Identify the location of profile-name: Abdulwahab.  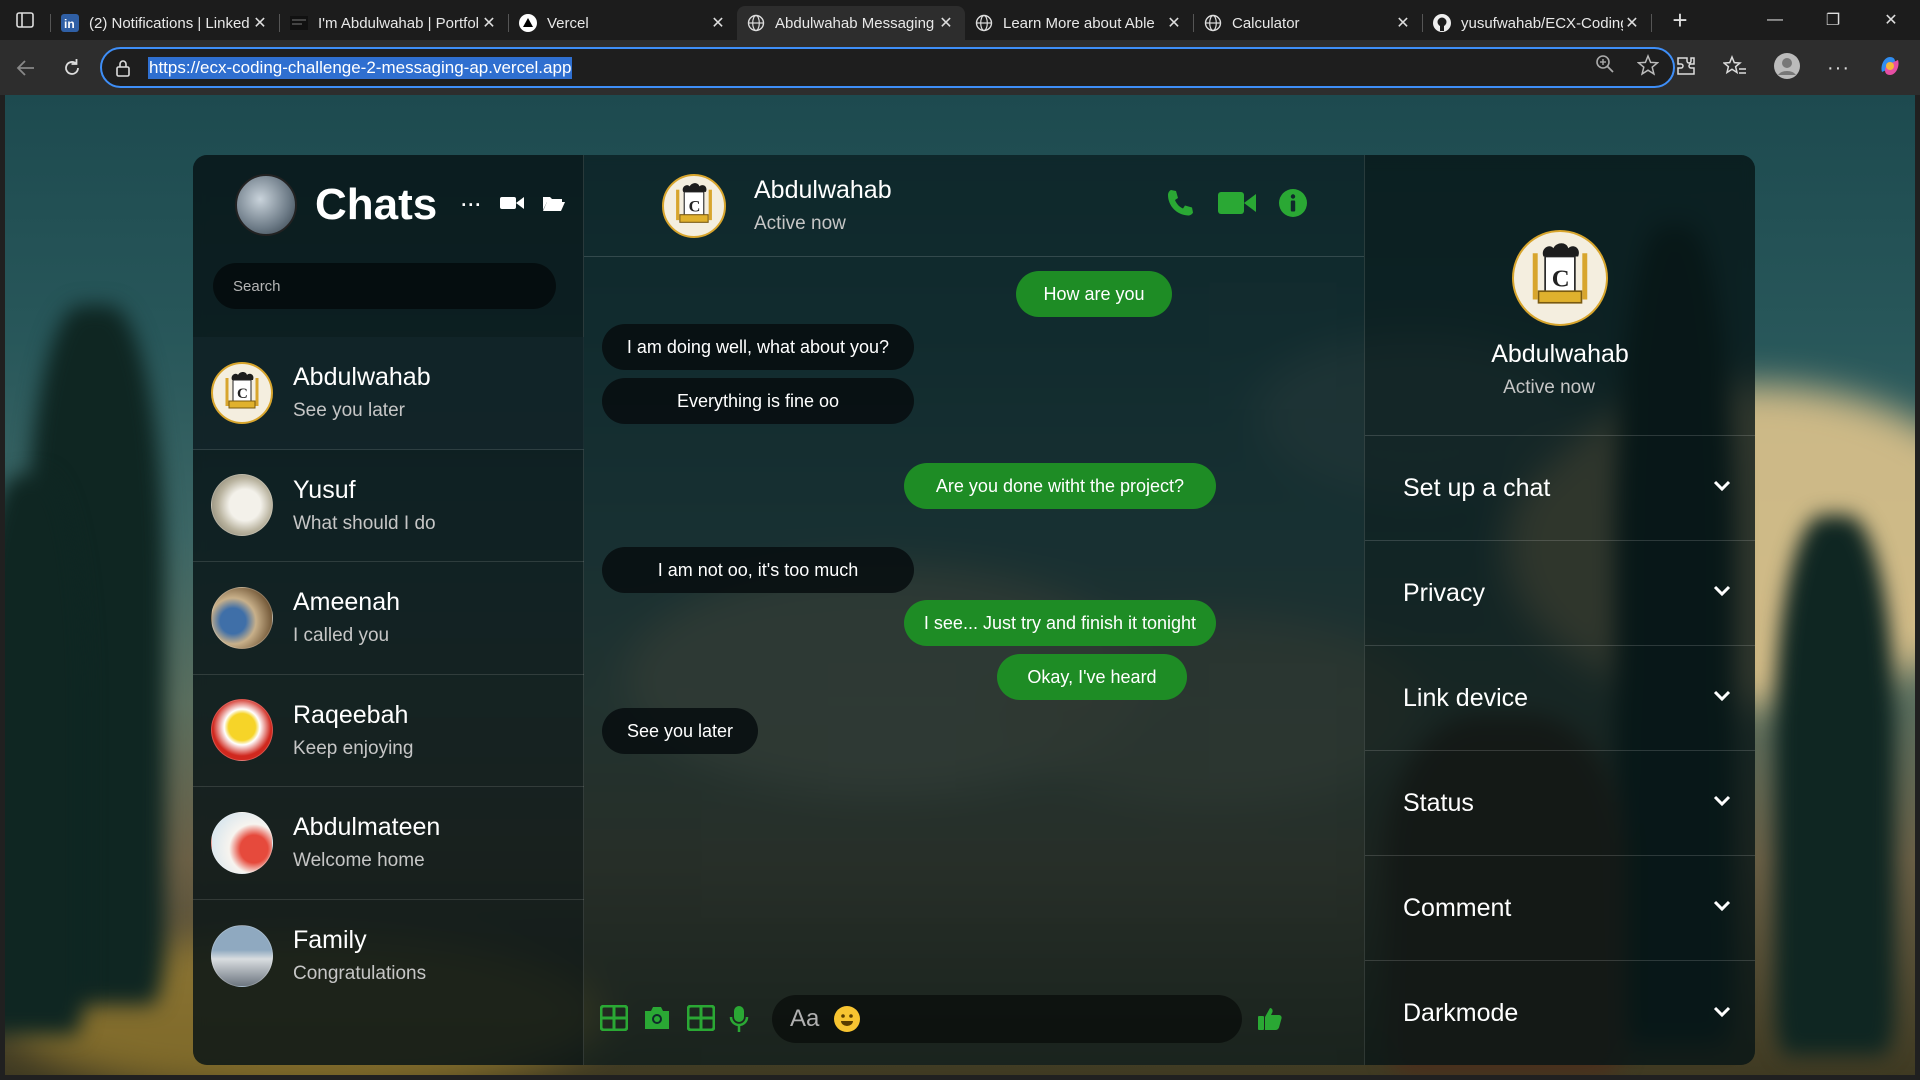
(1560, 354).